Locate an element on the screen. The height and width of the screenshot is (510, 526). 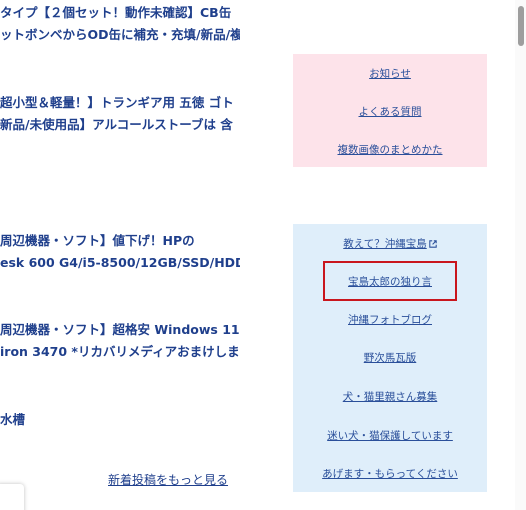
sidebar-link-faq: よくある質問 is located at coordinates (390, 111).